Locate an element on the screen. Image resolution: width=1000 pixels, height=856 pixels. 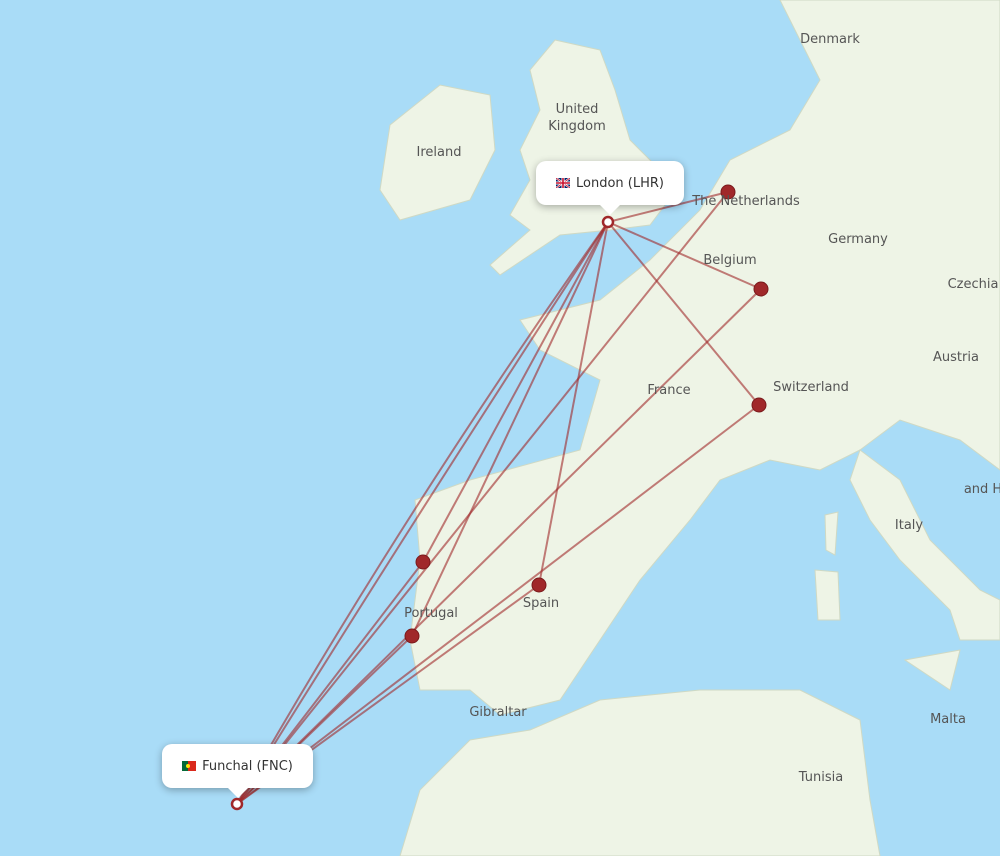
land-sicily is located at coordinates (932, 670).